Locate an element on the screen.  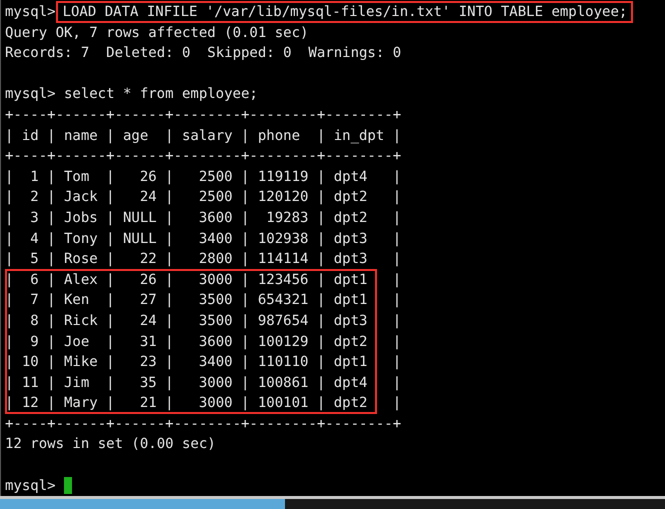
command-text: select * from employee; is located at coordinates (161, 94).